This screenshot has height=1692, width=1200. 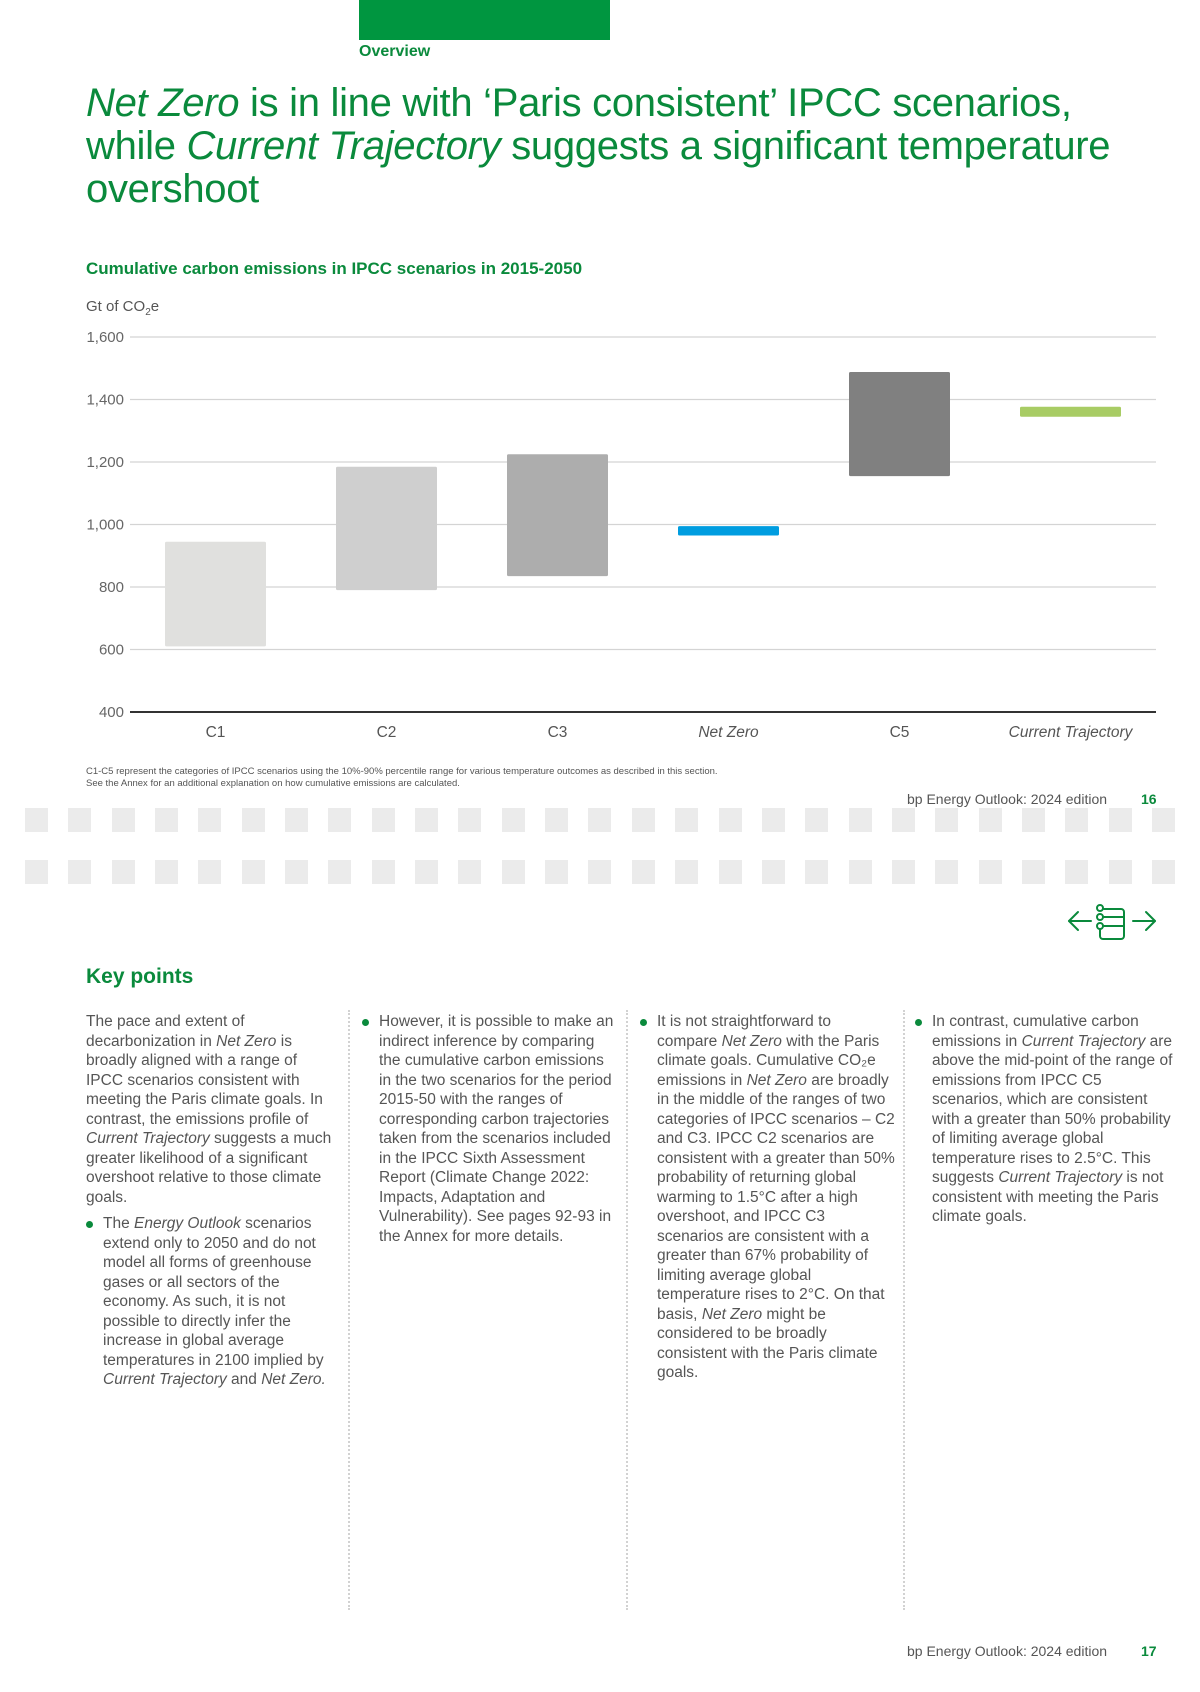 What do you see at coordinates (111, 650) in the screenshot?
I see `y-tick-label: 600` at bounding box center [111, 650].